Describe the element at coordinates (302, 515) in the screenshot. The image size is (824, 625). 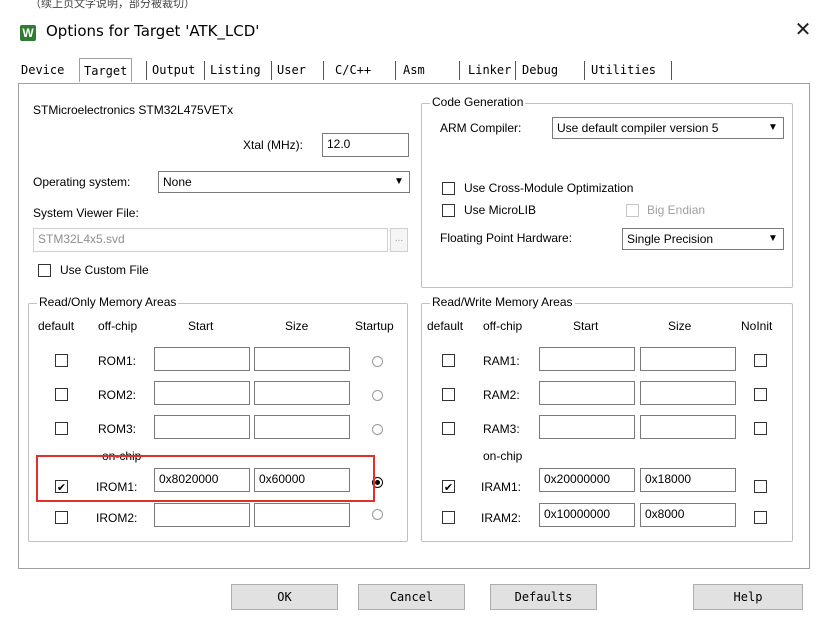
I see `irom2-size-input` at that location.